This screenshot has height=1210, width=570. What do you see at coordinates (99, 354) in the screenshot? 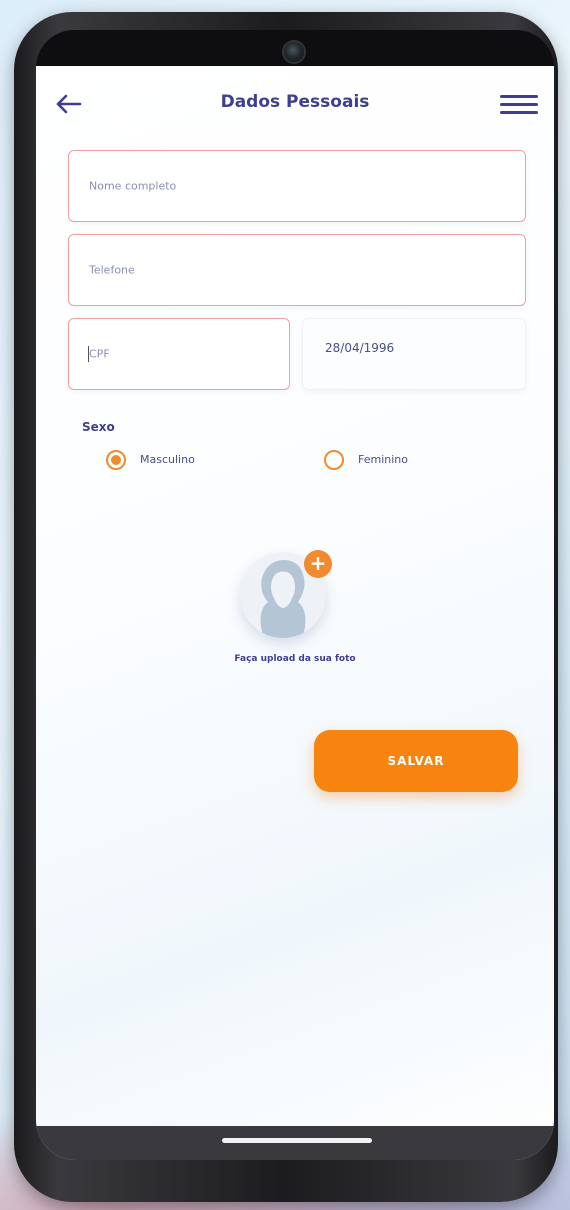
I see `cpf-placeholder: CPF` at bounding box center [99, 354].